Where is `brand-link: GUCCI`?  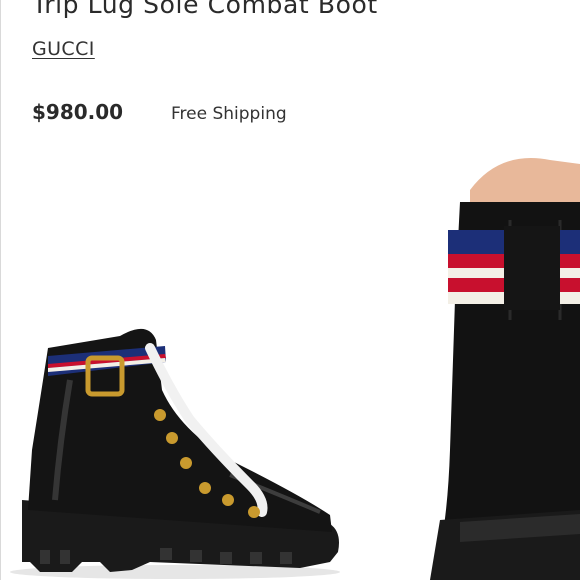
brand-link: GUCCI is located at coordinates (63, 49).